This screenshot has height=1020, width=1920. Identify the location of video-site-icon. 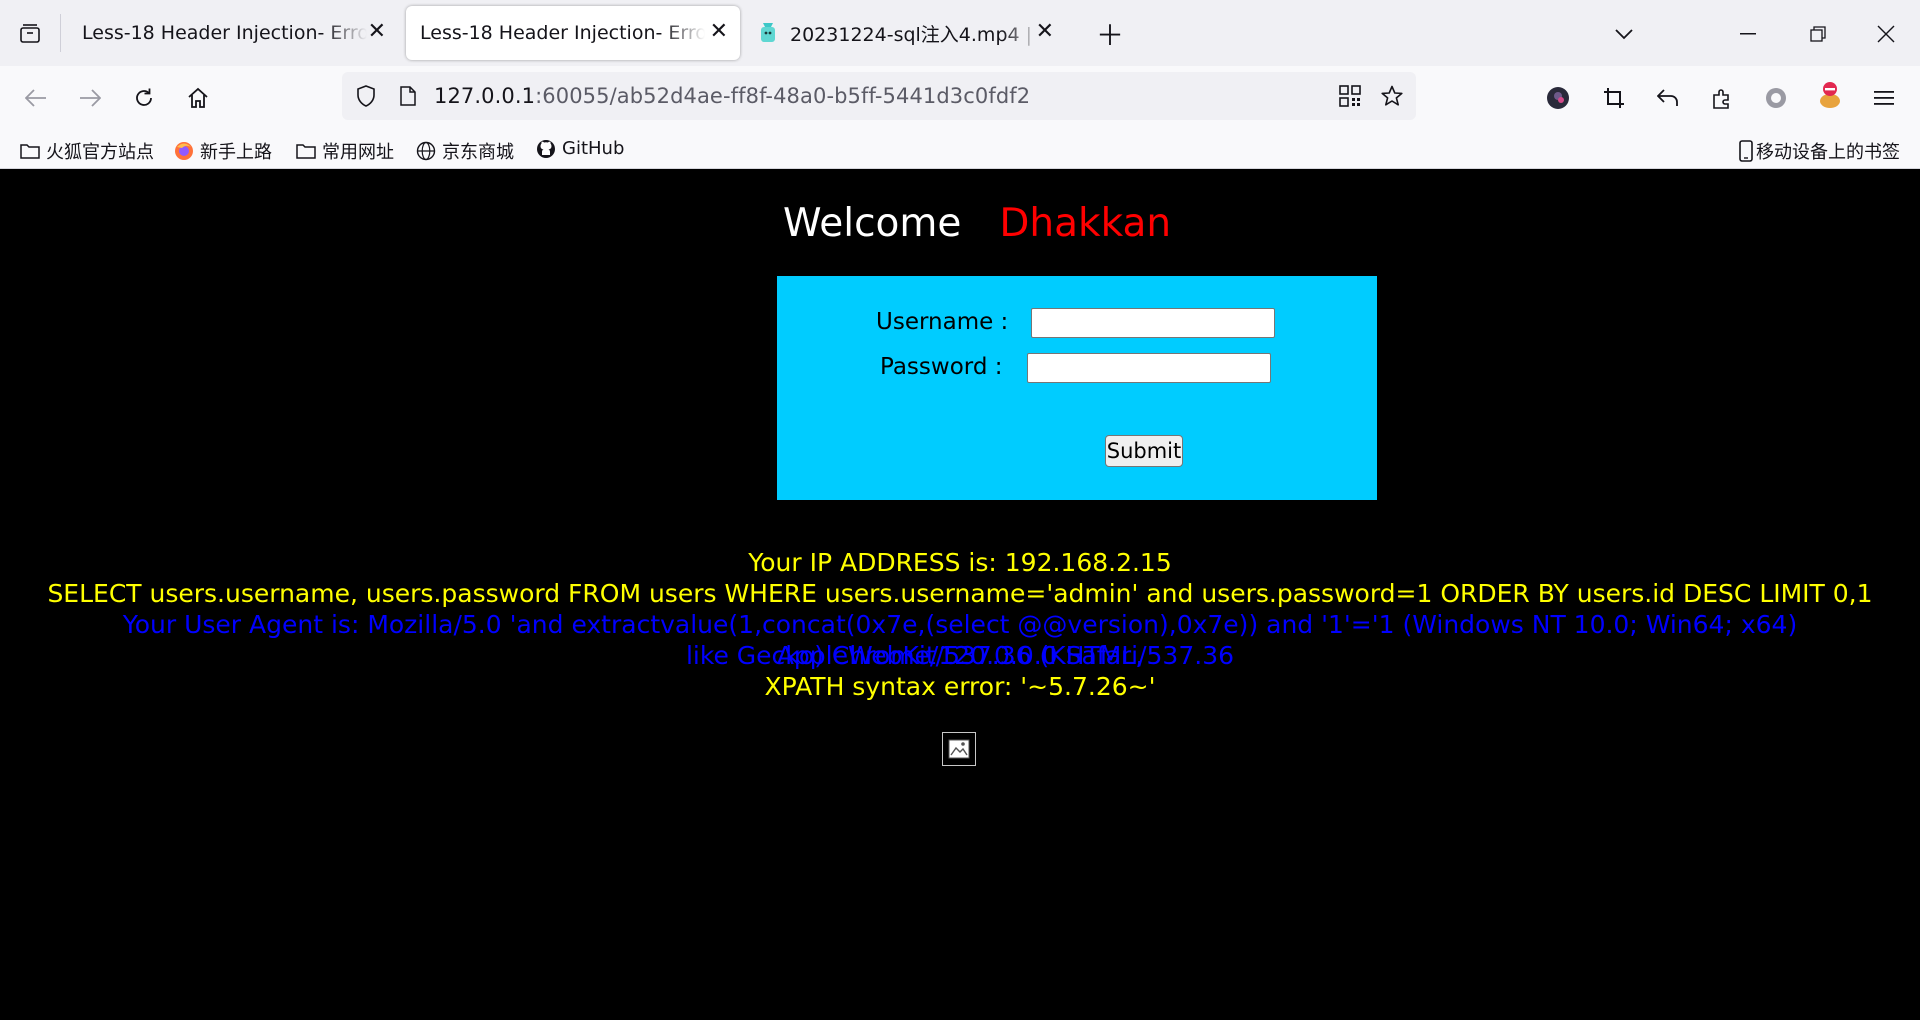
(768, 33).